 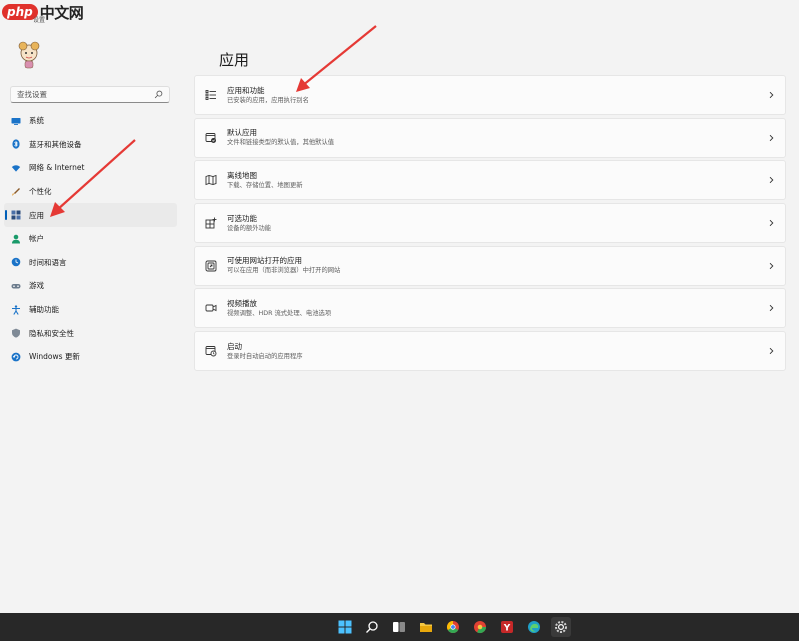 I want to click on card-startup: 启动 登录时自动启动的应用程序, so click(x=490, y=351).